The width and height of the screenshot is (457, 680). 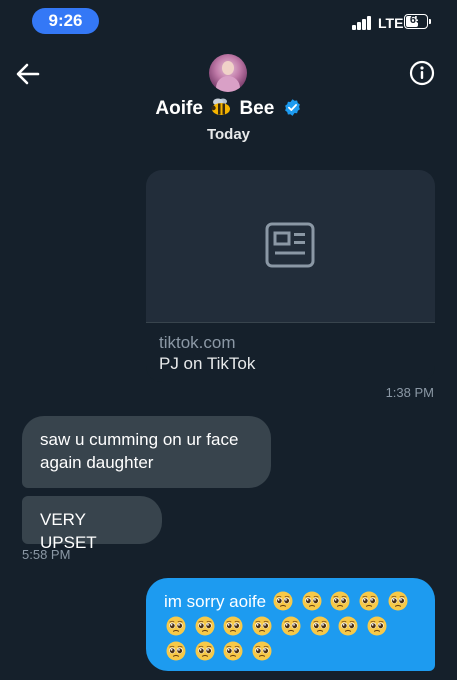 I want to click on bee-icon, so click(x=221, y=107).